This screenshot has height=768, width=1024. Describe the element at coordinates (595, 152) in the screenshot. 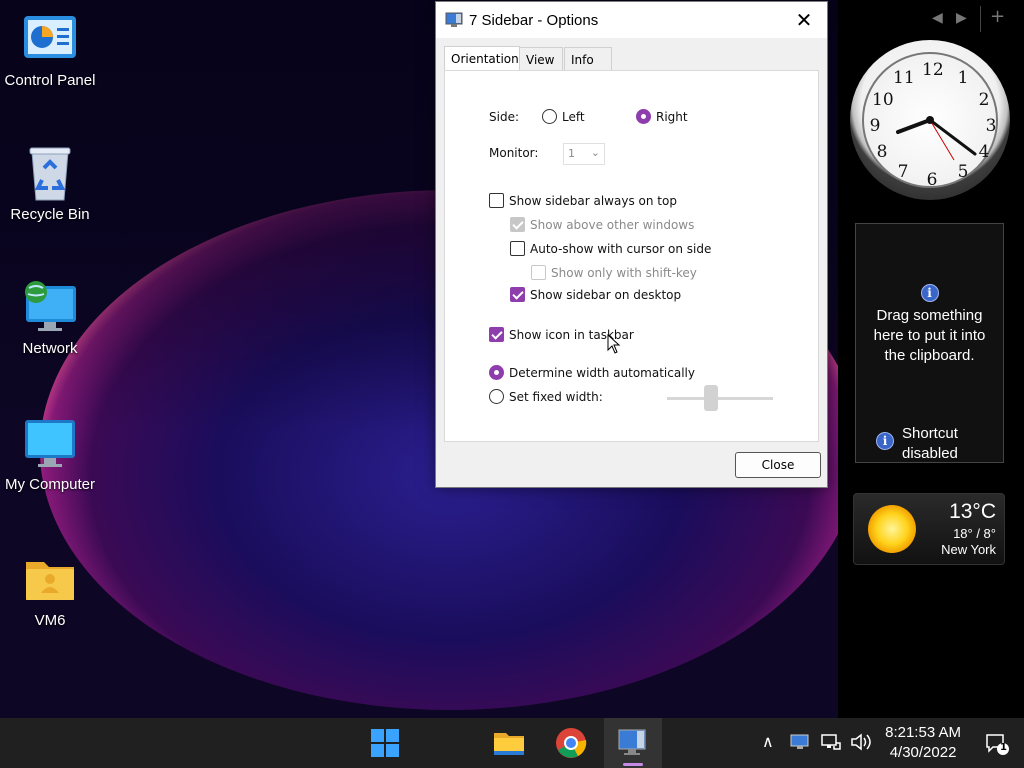

I see `chevron-down-icon: ⌄` at that location.